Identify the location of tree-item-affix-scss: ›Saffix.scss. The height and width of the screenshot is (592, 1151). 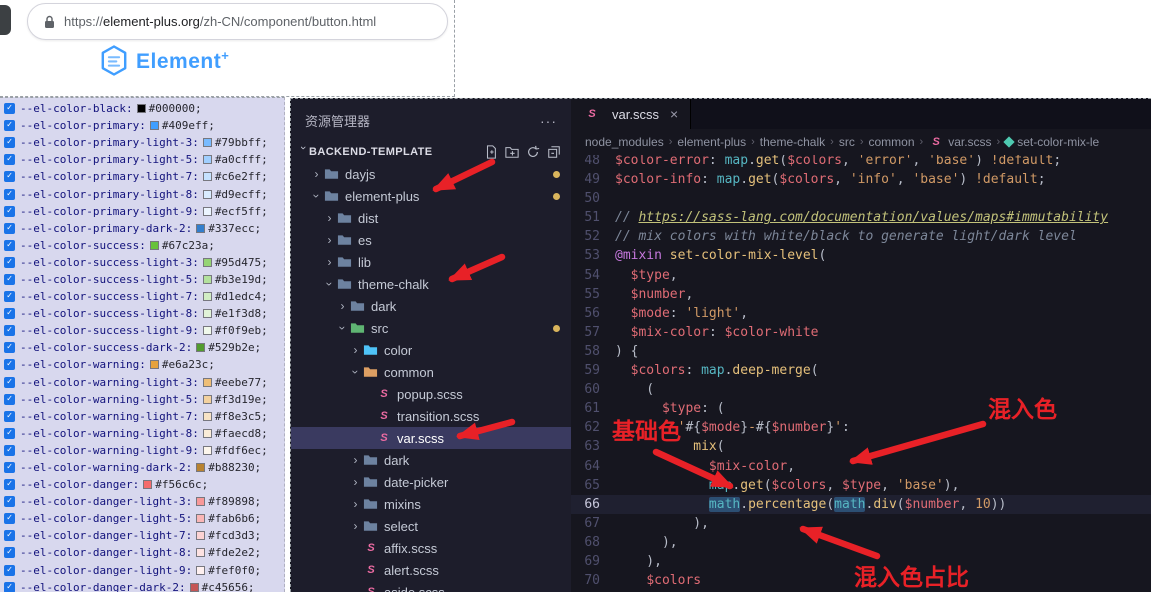
(431, 548).